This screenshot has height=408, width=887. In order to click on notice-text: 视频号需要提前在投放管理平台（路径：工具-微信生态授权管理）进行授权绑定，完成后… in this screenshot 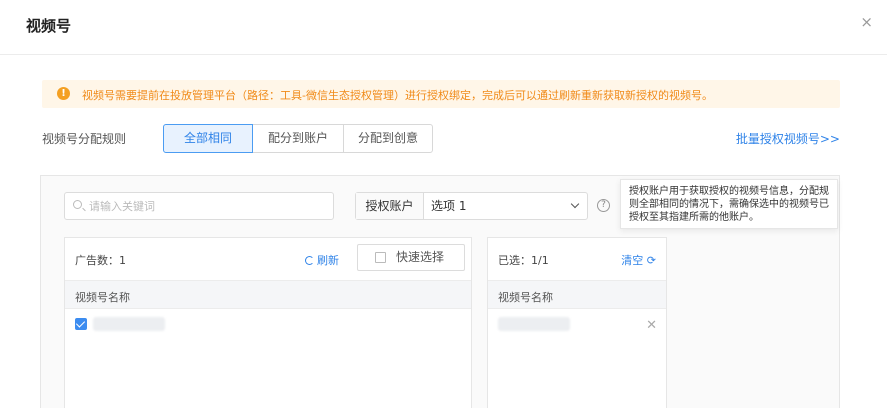, I will do `click(397, 95)`.